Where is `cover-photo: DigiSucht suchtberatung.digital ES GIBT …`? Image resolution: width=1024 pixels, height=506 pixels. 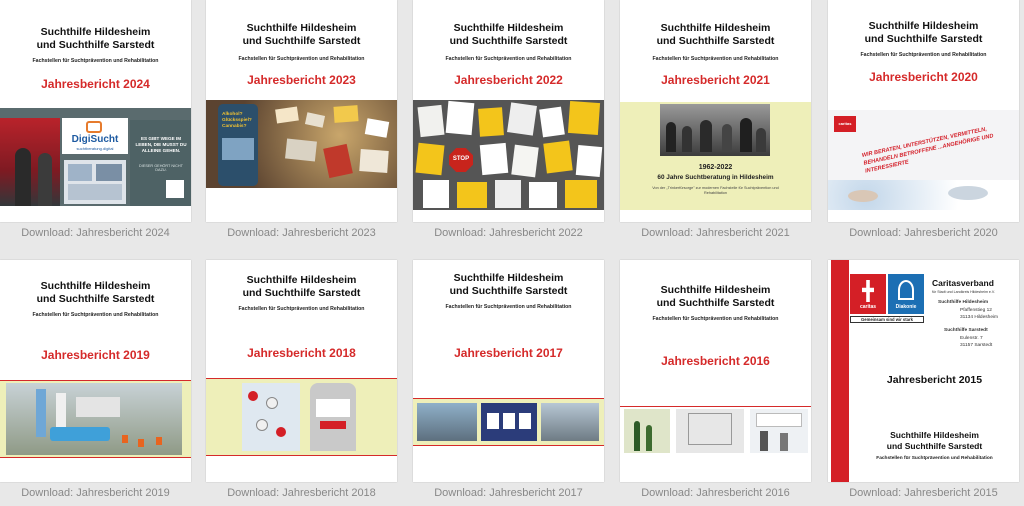 cover-photo: DigiSucht suchtberatung.digital ES GIBT … is located at coordinates (95, 157).